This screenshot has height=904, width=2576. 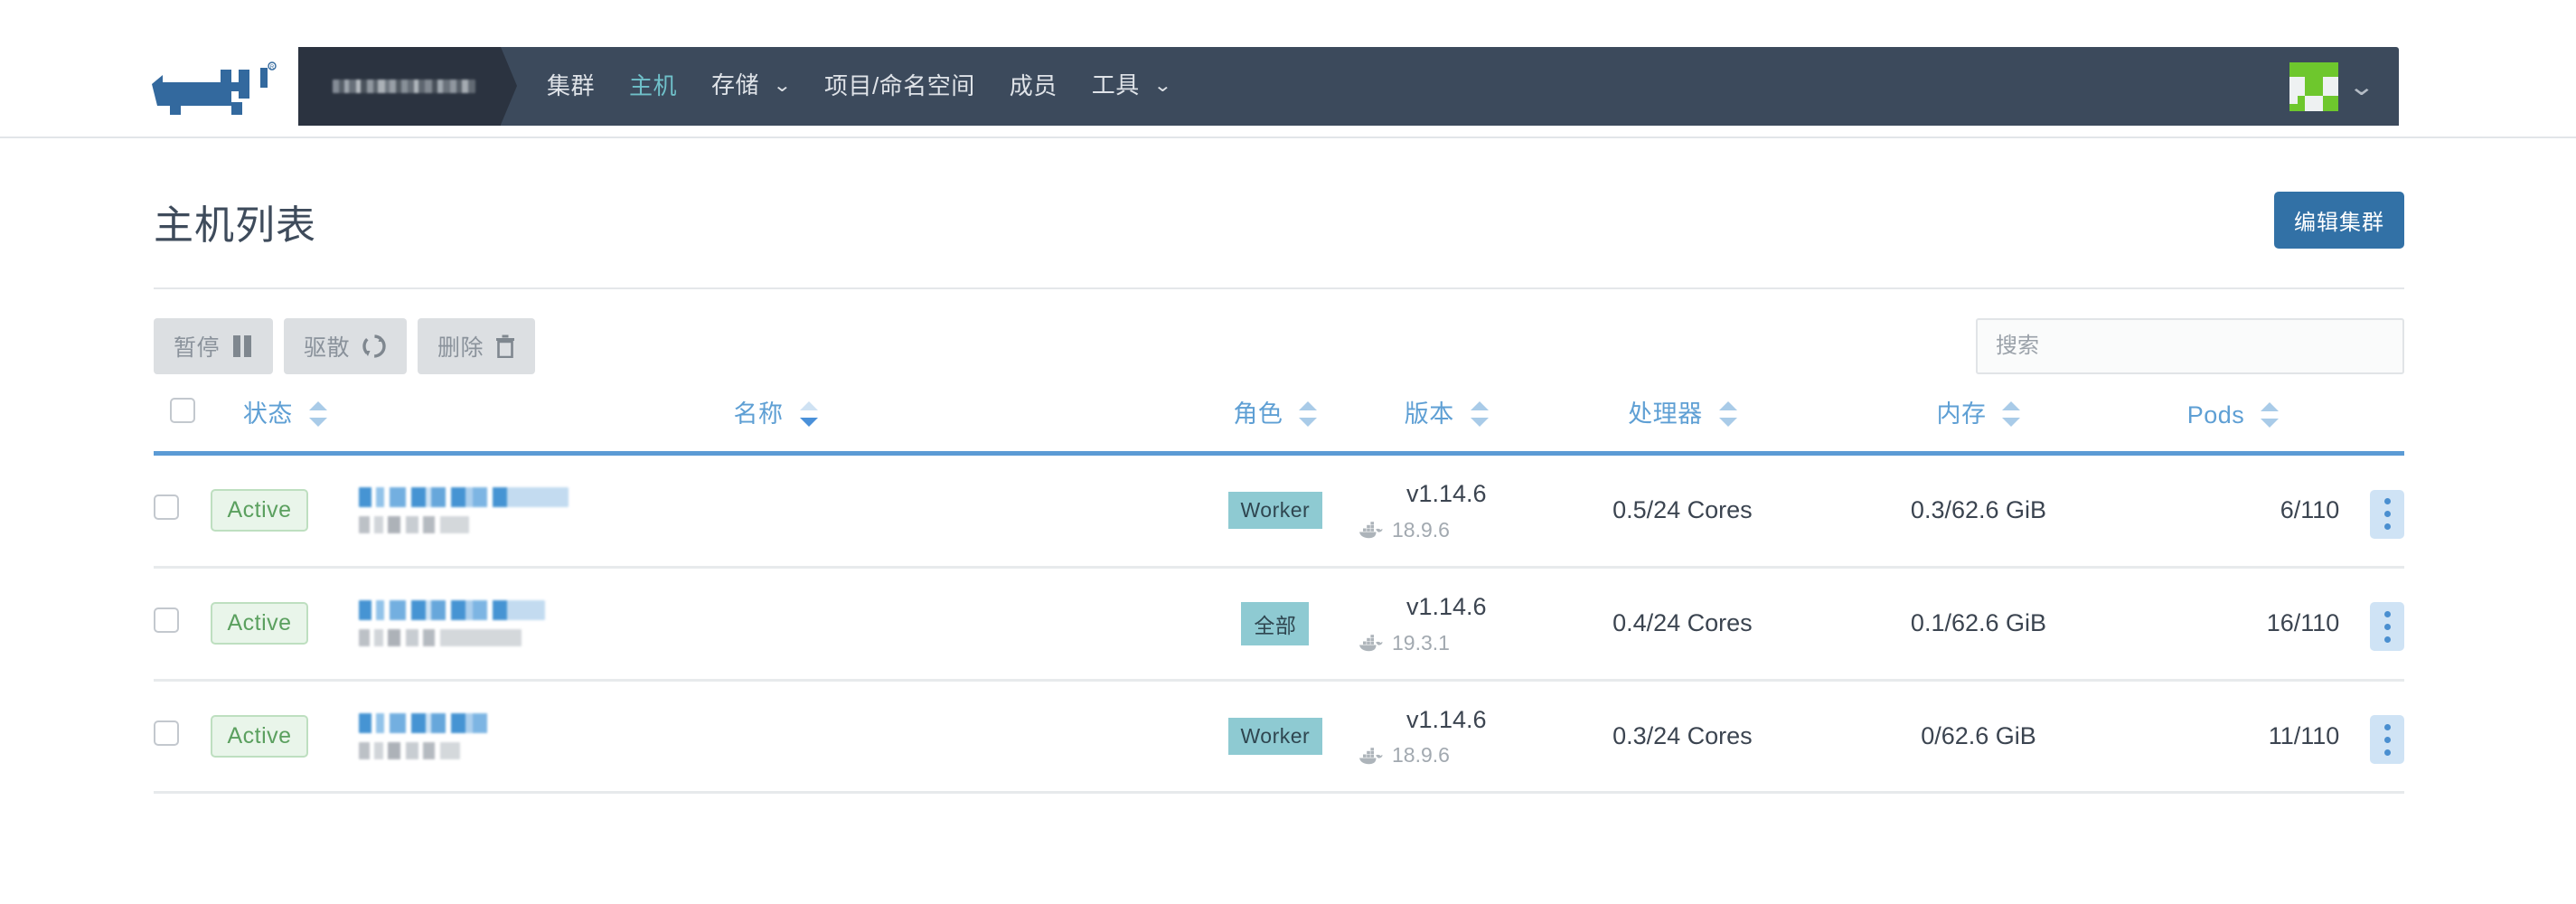 I want to click on nav-item-members: 成员, so click(x=1033, y=86).